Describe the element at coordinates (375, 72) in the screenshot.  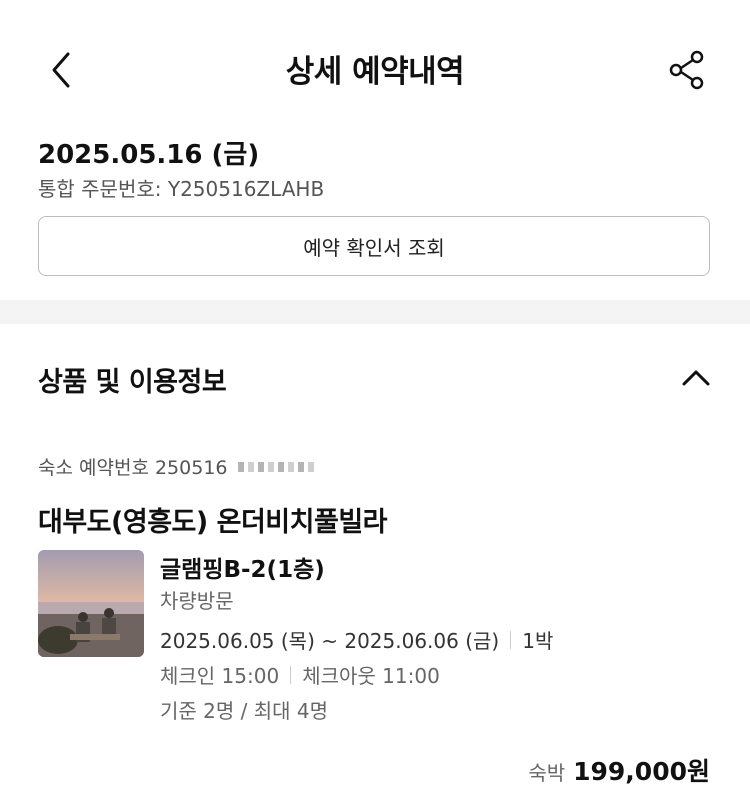
I see `page-title: 상세 예약내역` at that location.